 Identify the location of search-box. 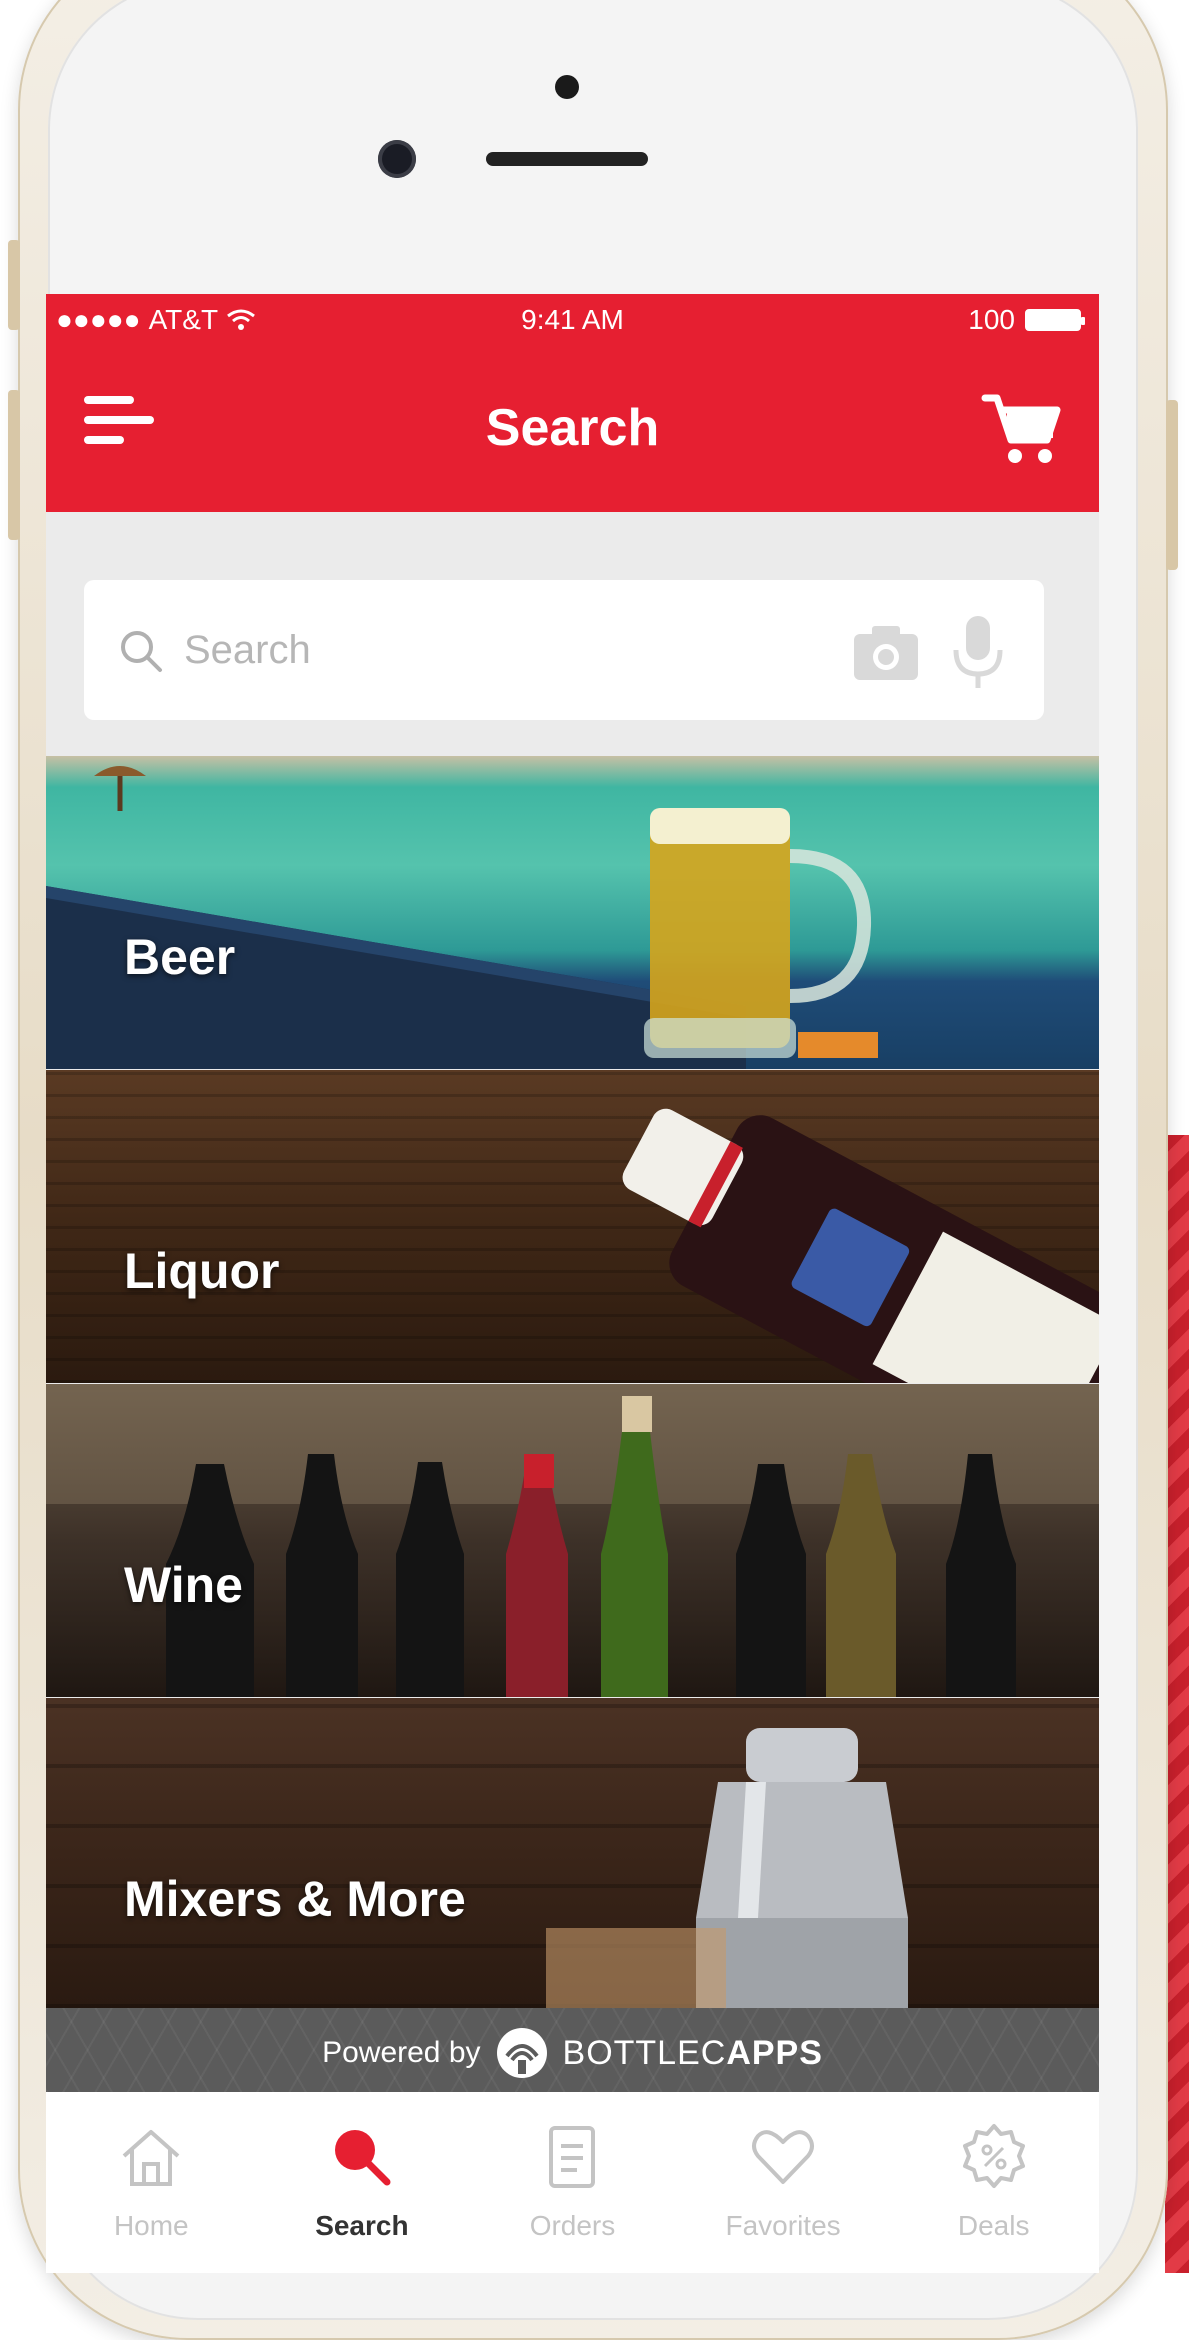
(564, 650).